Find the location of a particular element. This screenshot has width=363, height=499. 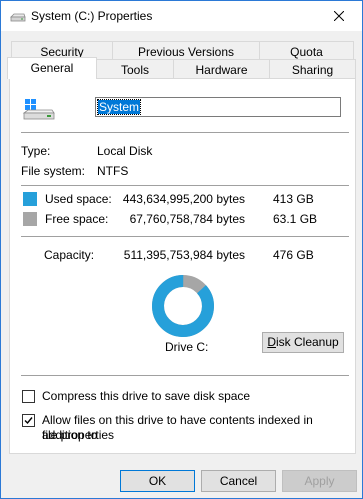

type-label: Type: is located at coordinates (36, 151).